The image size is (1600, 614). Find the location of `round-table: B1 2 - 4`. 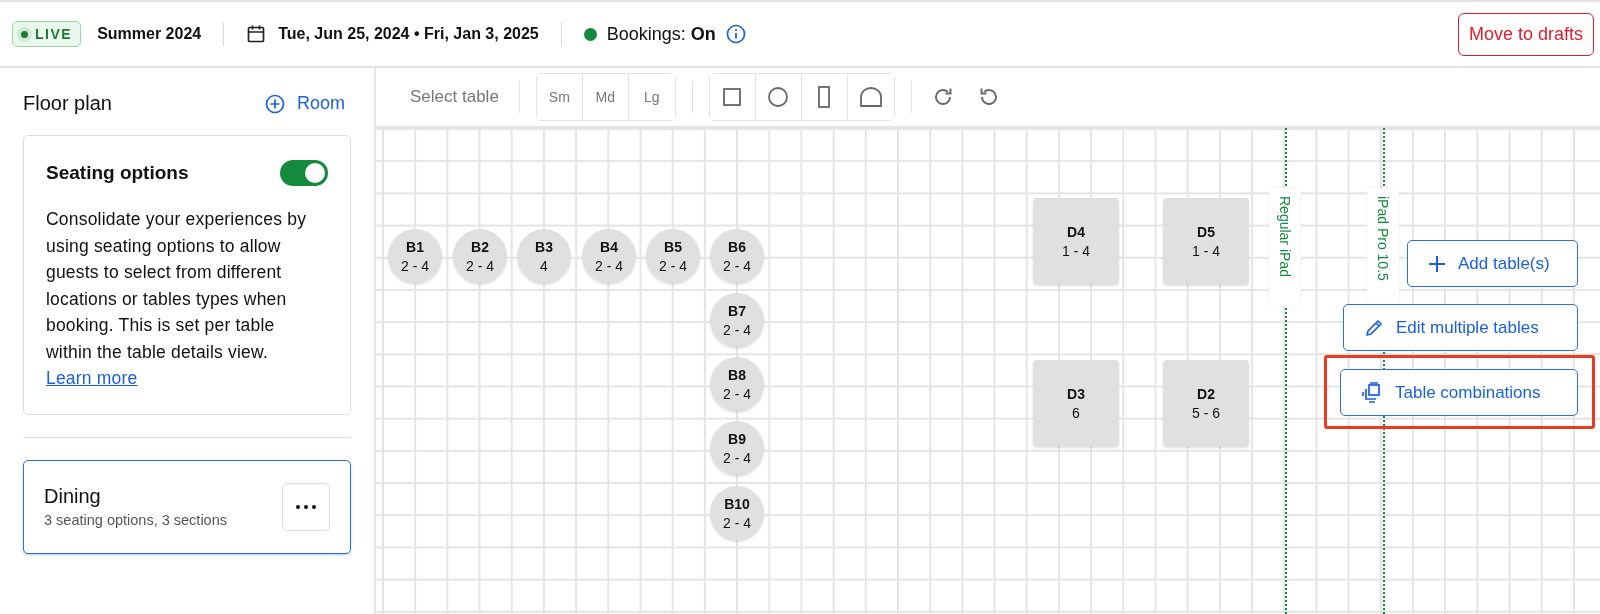

round-table: B1 2 - 4 is located at coordinates (415, 256).